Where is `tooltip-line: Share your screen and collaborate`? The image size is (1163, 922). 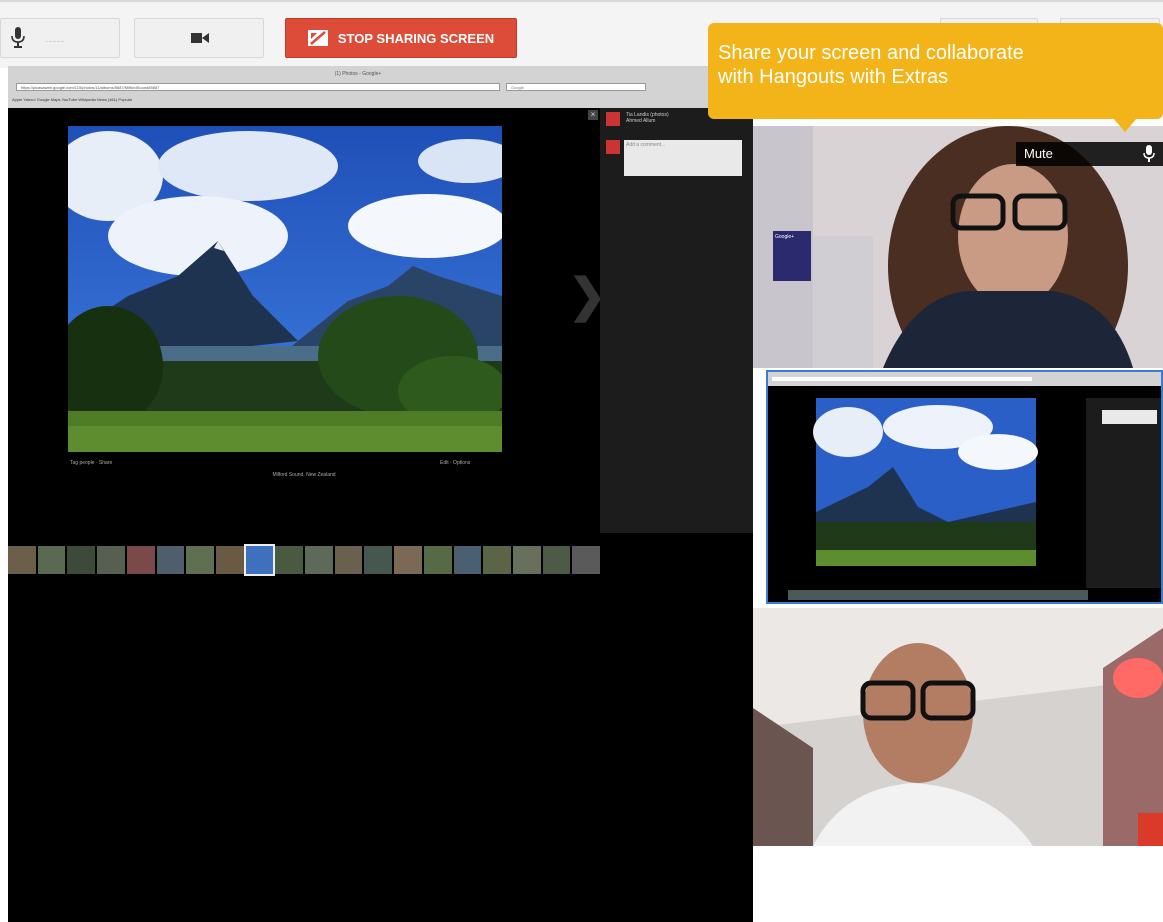 tooltip-line: Share your screen and collaborate is located at coordinates (871, 53).